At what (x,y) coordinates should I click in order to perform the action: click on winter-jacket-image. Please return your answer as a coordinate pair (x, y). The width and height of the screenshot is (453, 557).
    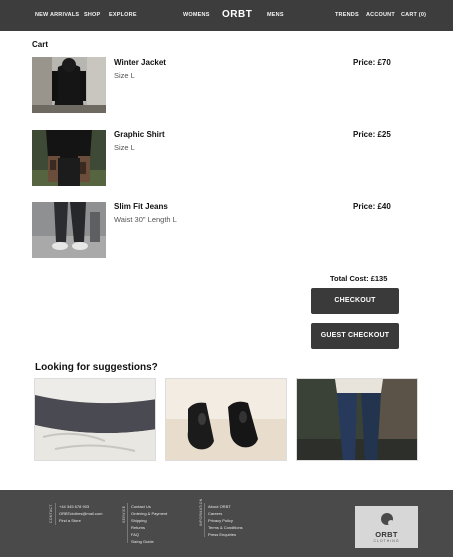
    Looking at the image, I should click on (69, 85).